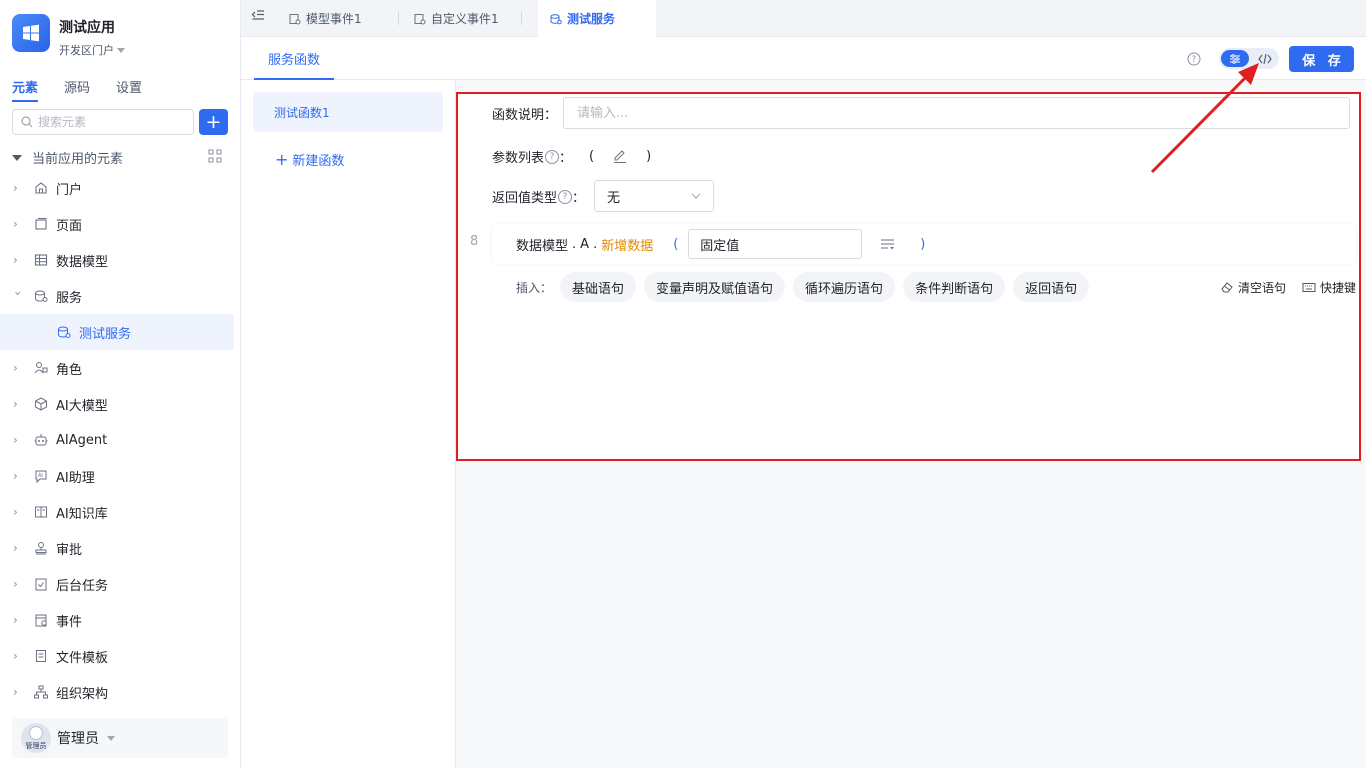 This screenshot has width=1366, height=768. What do you see at coordinates (309, 159) in the screenshot?
I see `new-function-button: + 新建函数` at bounding box center [309, 159].